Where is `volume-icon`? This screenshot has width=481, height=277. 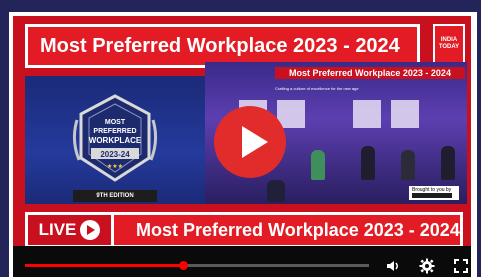
volume-icon is located at coordinates (393, 266).